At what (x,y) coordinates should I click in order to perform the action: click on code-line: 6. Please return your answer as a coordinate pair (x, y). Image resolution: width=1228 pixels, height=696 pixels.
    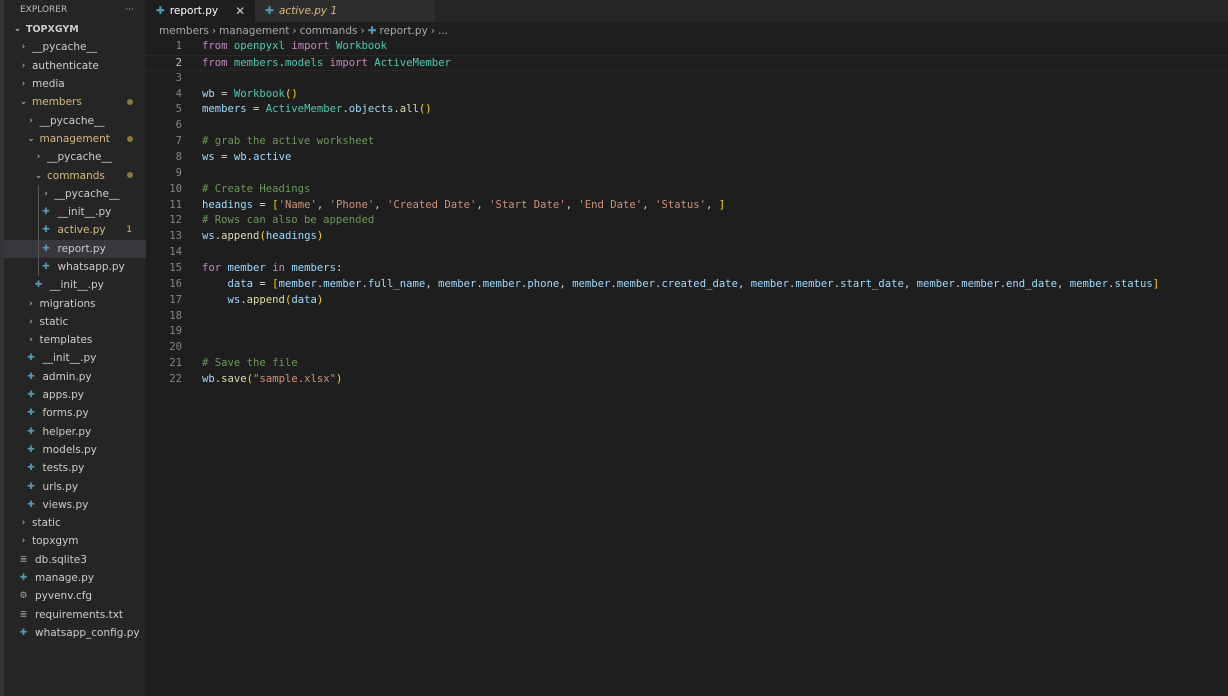
    Looking at the image, I should click on (687, 126).